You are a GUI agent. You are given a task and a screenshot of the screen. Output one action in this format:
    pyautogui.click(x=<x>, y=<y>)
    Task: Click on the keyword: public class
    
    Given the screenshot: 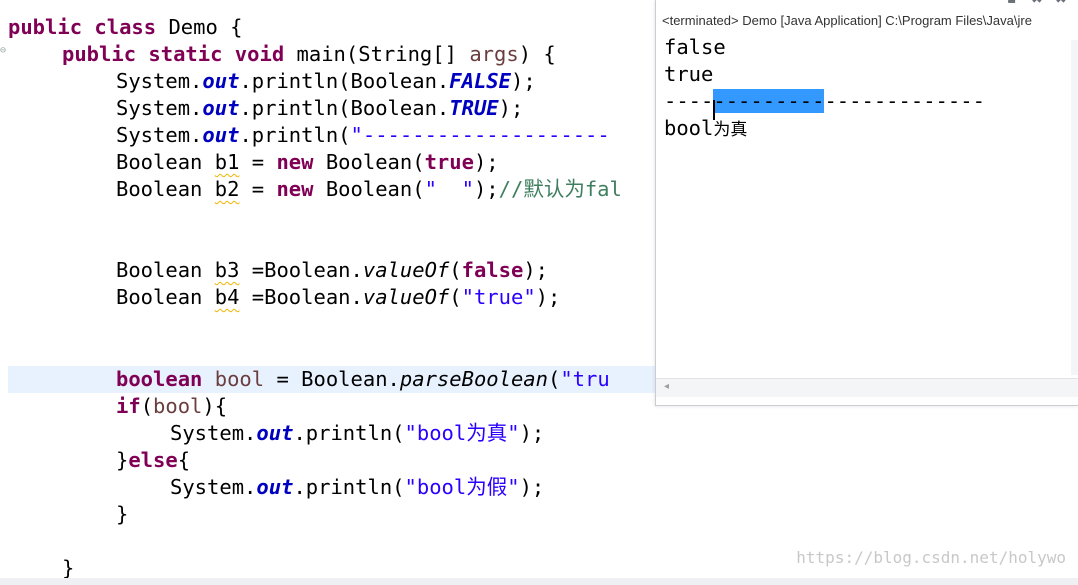 What is the action you would take?
    pyautogui.click(x=82, y=27)
    